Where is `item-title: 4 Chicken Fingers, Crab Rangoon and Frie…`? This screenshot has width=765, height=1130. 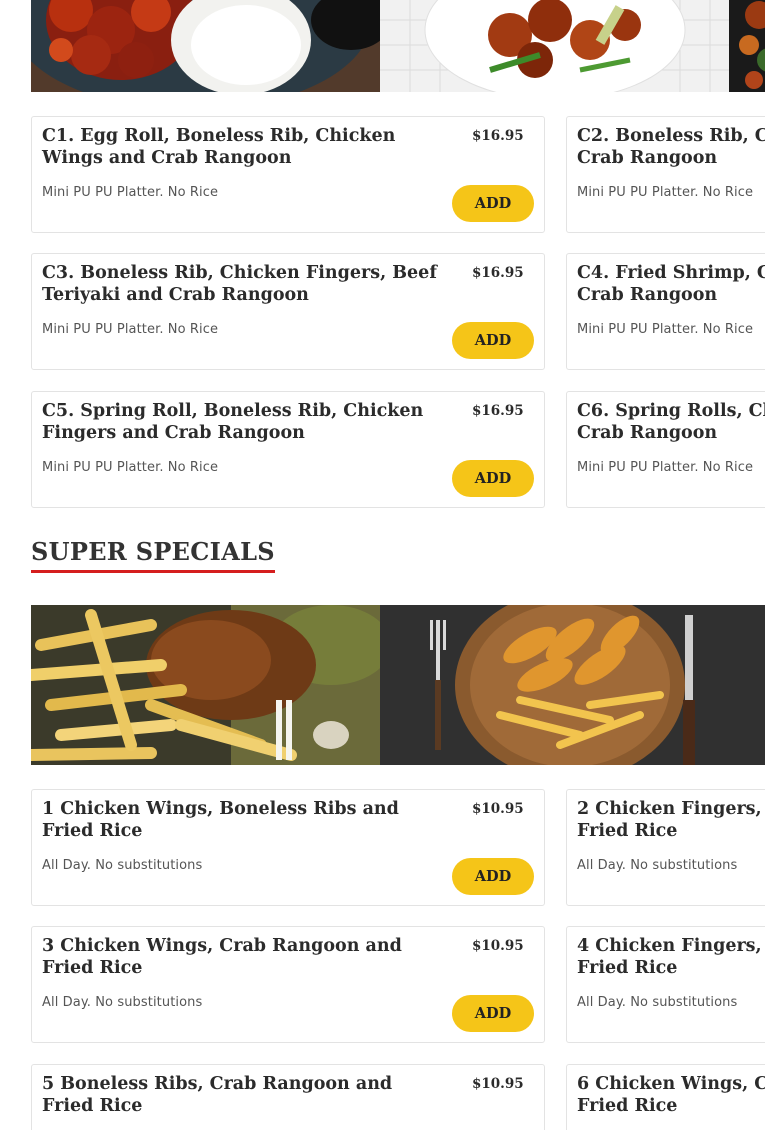 item-title: 4 Chicken Fingers, Crab Rangoon and Frie… is located at coordinates (671, 957).